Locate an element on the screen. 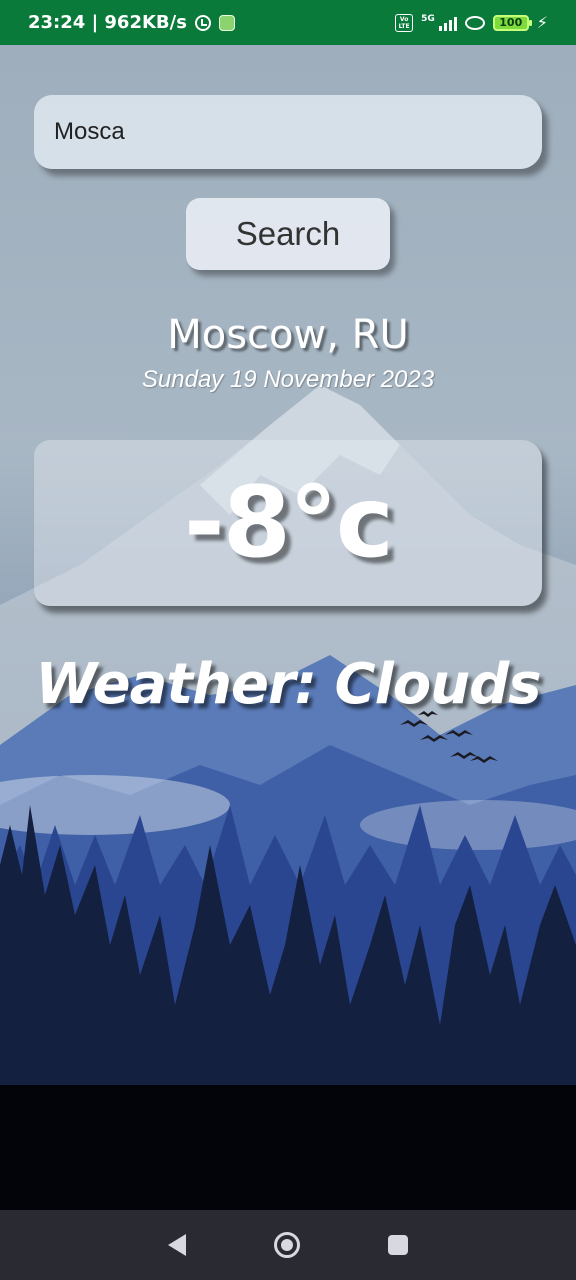  back-icon is located at coordinates (177, 1245).